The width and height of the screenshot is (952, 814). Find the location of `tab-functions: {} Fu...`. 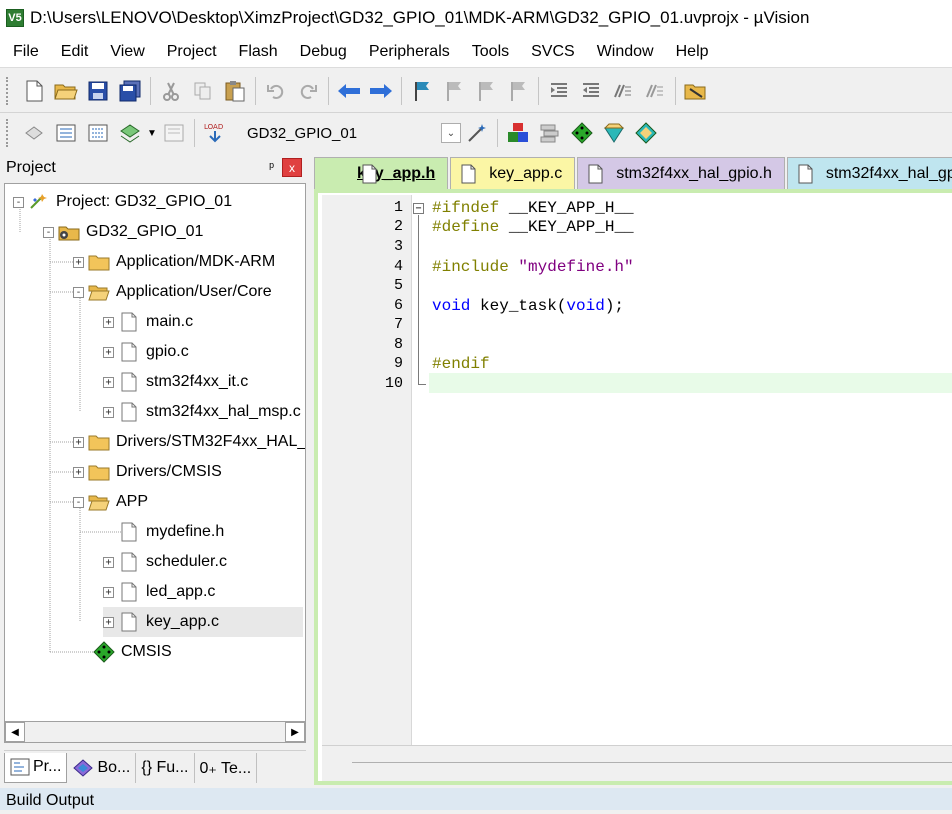

tab-functions: {} Fu... is located at coordinates (165, 767).